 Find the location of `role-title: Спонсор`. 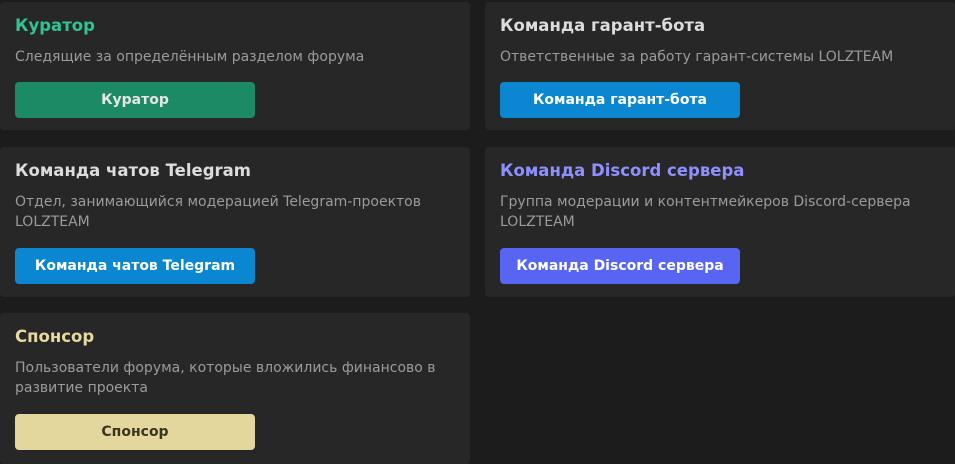

role-title: Спонсор is located at coordinates (55, 336).